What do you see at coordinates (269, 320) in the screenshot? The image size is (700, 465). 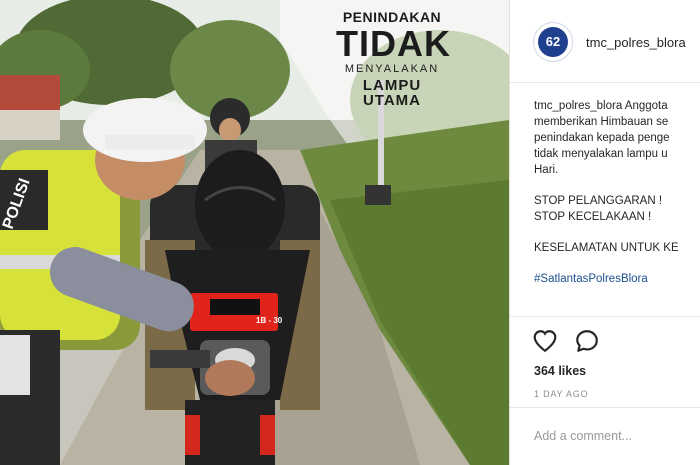 I see `license-plate-text: 1B - 30` at bounding box center [269, 320].